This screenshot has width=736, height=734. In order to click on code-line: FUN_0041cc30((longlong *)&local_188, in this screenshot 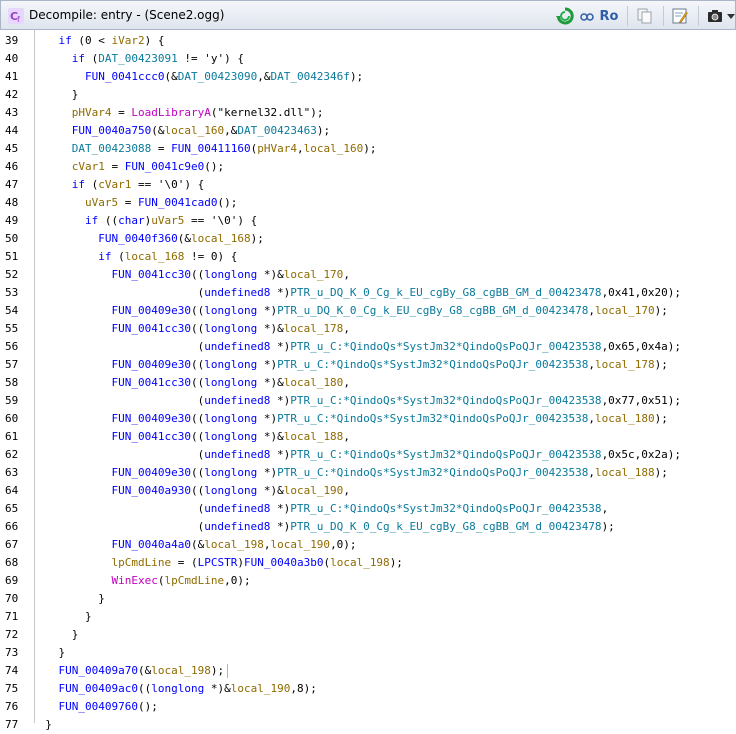, I will do `click(230, 436)`.